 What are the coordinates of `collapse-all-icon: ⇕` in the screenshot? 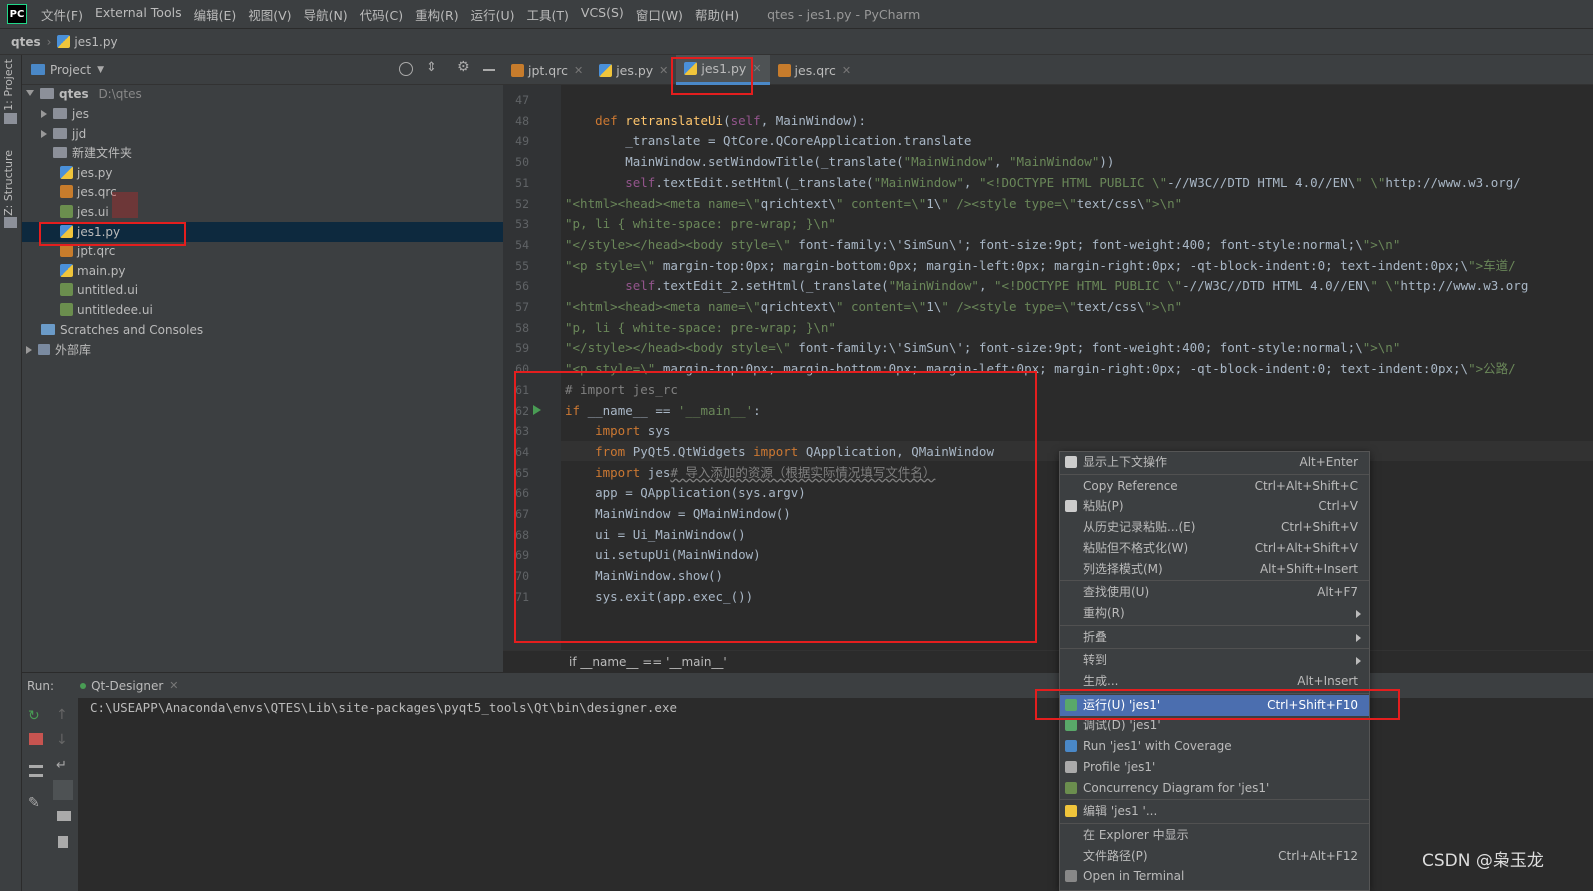 It's located at (431, 67).